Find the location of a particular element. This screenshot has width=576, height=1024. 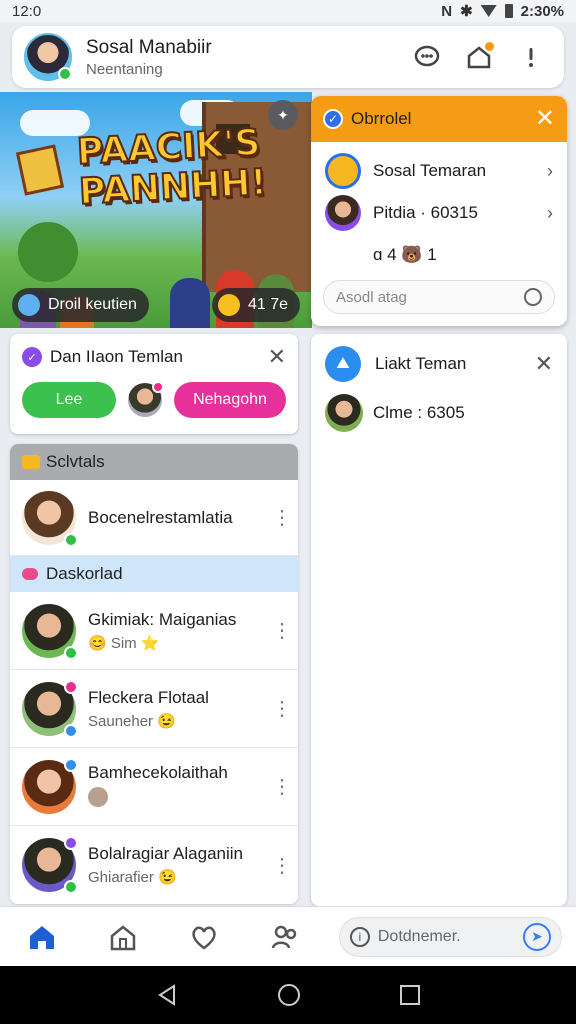

app-header: Sosal Manabiir Neentaning is located at coordinates (288, 57).